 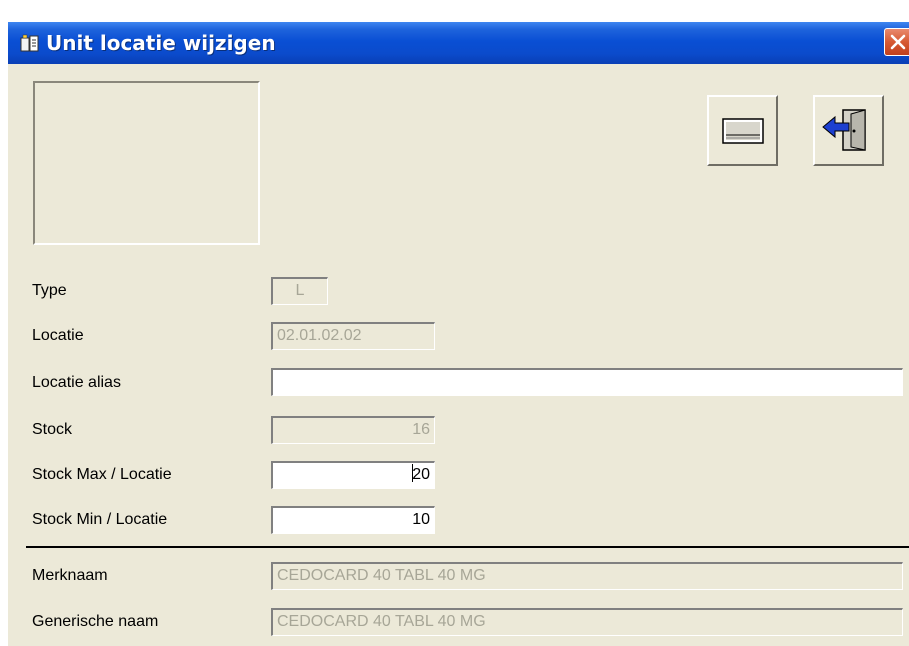 I want to click on save-icon, so click(x=743, y=131).